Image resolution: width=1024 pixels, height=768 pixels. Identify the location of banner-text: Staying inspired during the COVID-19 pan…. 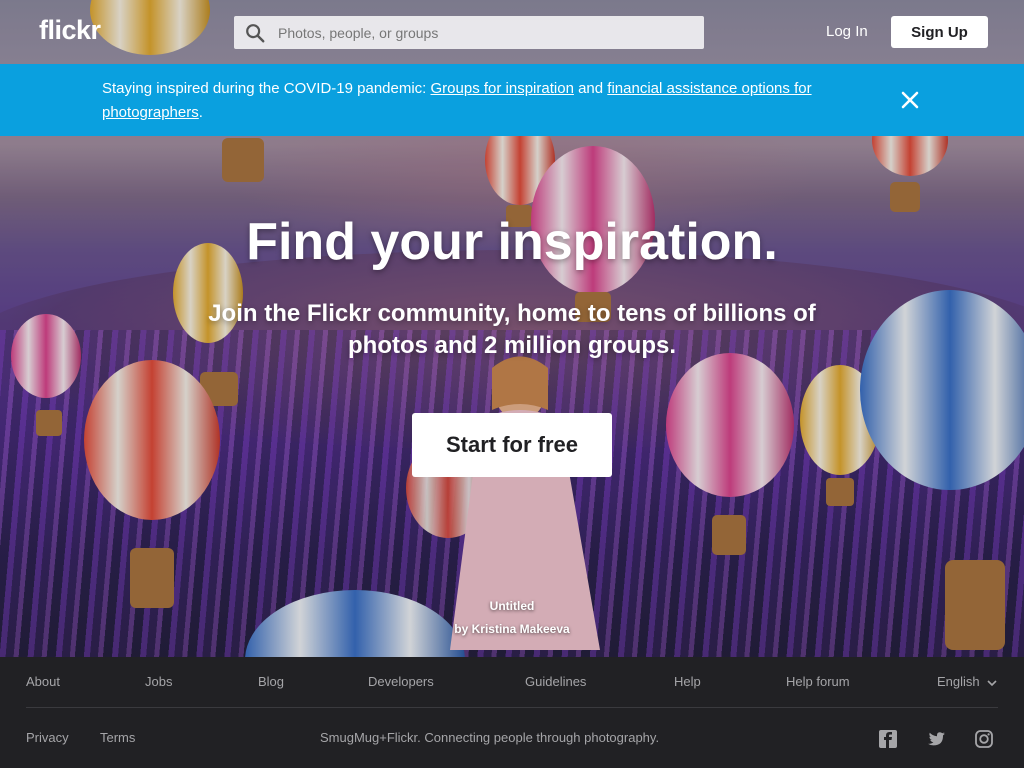
(482, 101).